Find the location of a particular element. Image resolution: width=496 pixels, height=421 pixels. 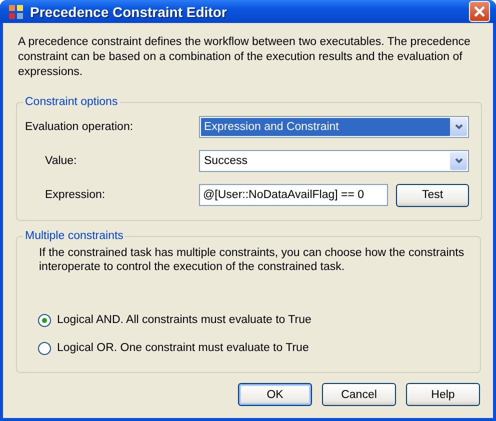

description-text: A precedence constraint defines the workflow between two executables. The precedence constraint can be based on a combination of the execution results and the evaluation of expressions. is located at coordinates (245, 57).